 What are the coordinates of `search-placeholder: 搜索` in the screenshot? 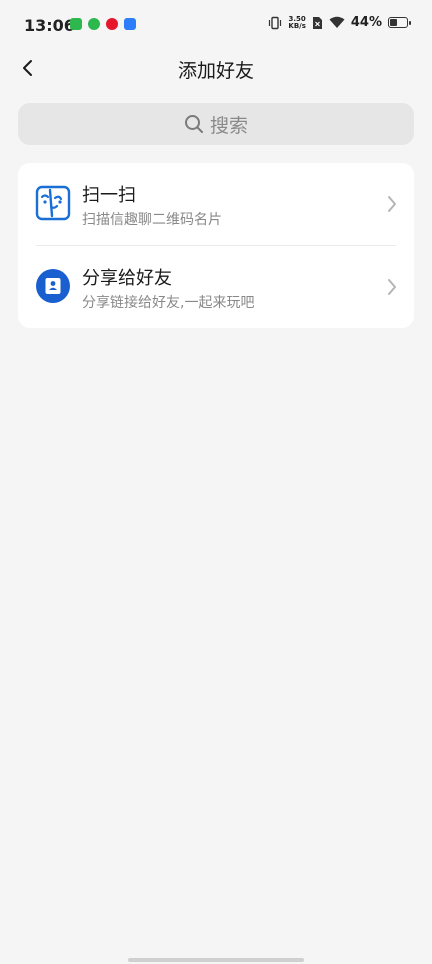 It's located at (228, 125).